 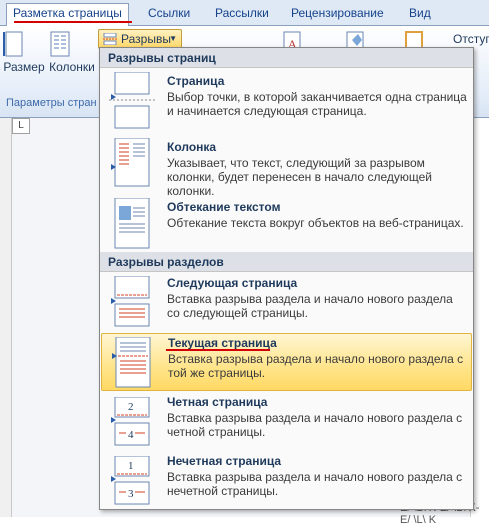 What do you see at coordinates (286, 262) in the screenshot?
I see `section-breaks-header: Разрывы разделов` at bounding box center [286, 262].